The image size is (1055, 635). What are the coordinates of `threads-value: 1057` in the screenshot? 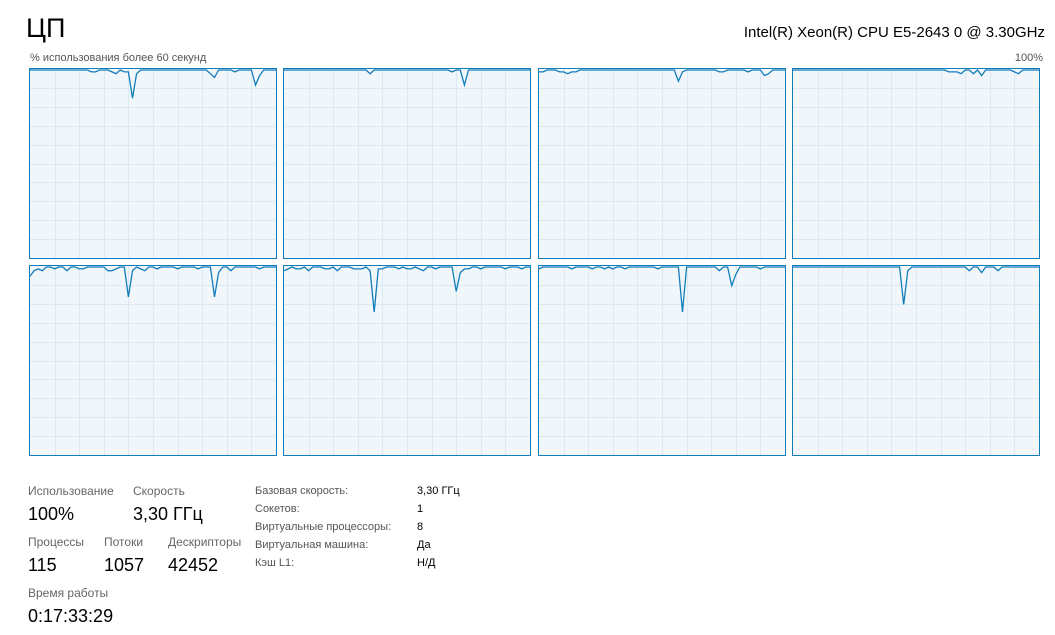 It's located at (124, 565).